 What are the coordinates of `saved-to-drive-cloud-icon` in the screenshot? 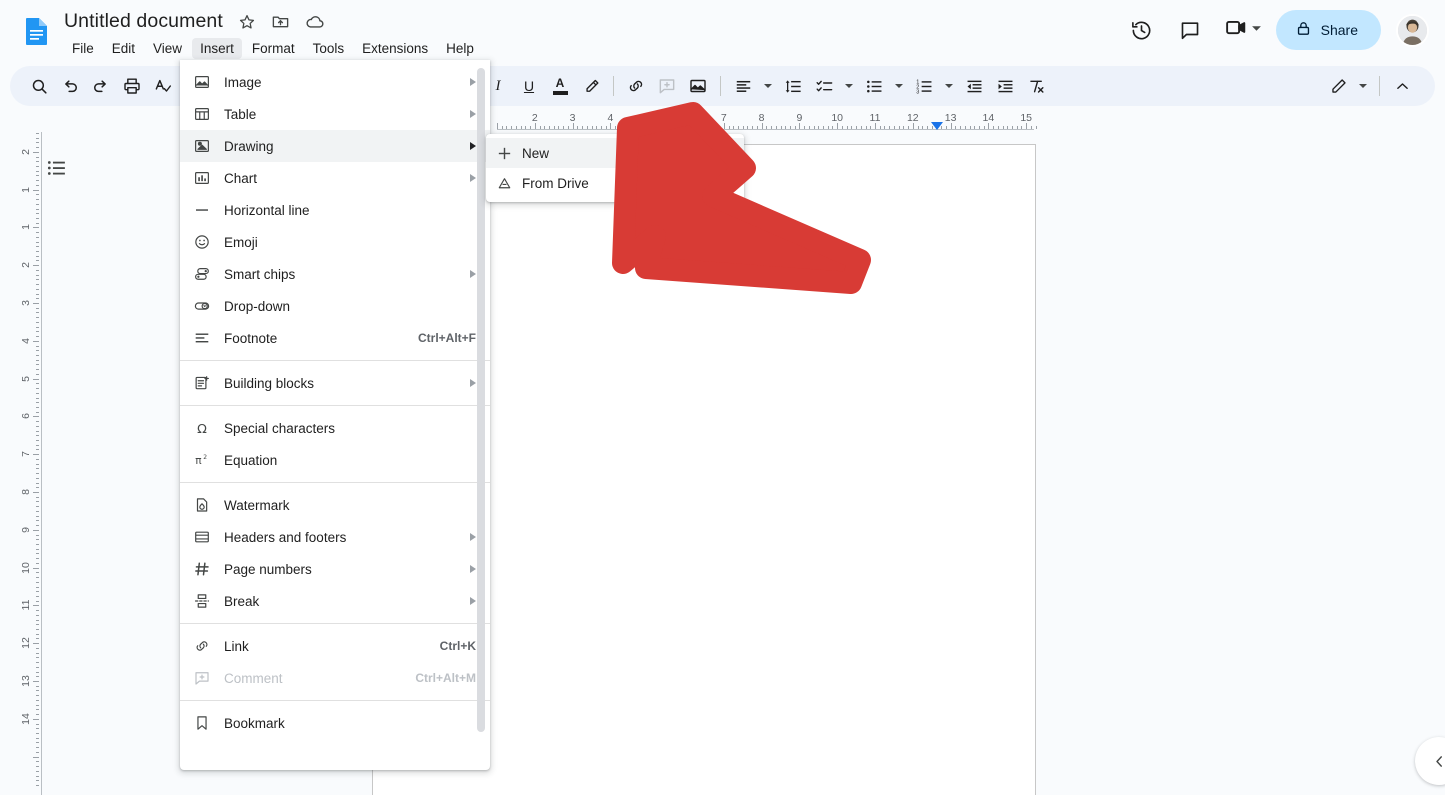 It's located at (315, 22).